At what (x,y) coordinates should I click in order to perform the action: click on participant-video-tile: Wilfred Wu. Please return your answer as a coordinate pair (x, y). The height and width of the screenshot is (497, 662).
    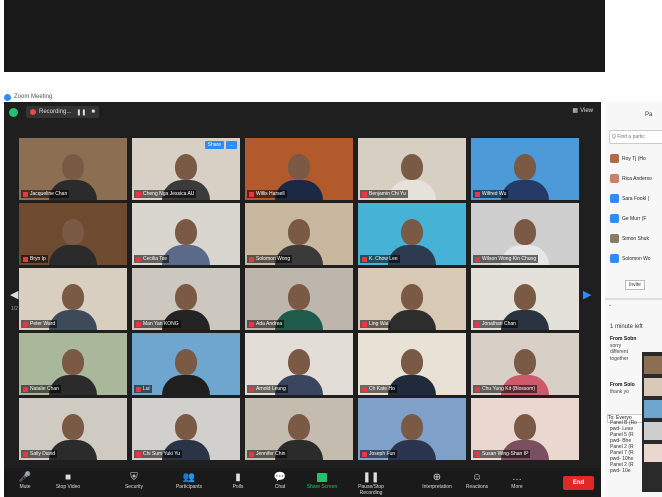
    Looking at the image, I should click on (525, 169).